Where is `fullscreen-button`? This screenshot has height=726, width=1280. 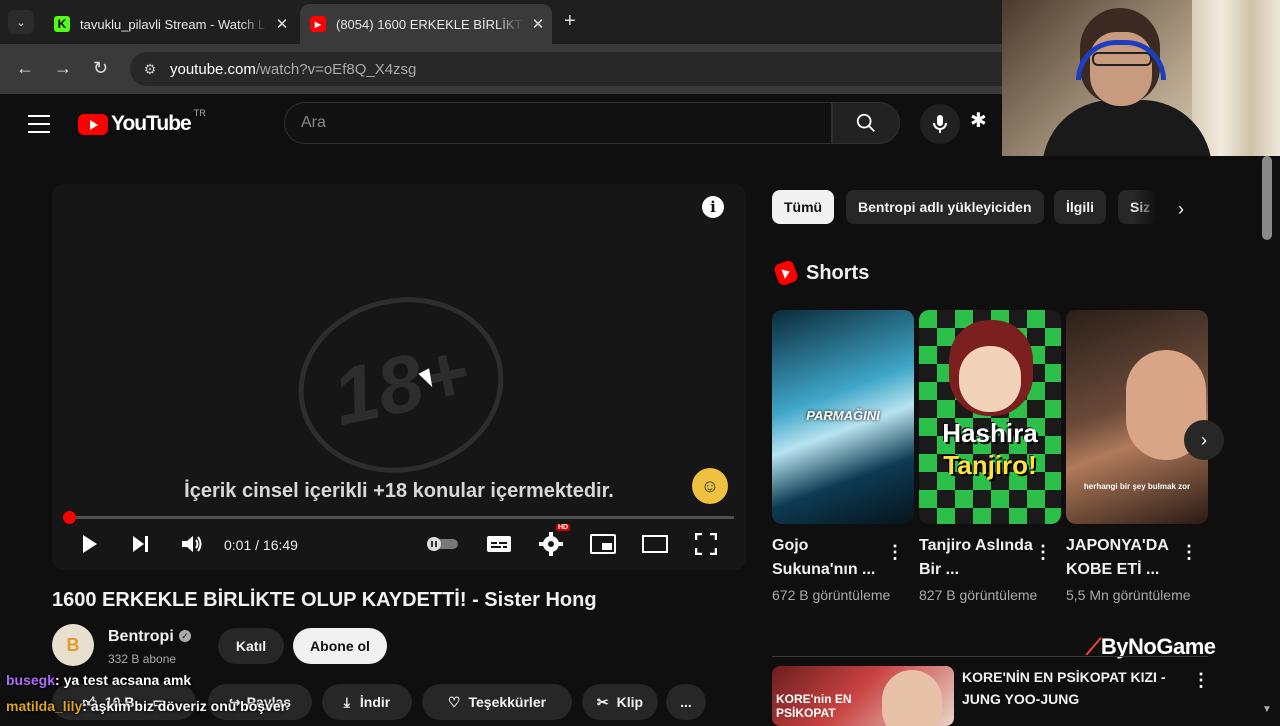
fullscreen-button is located at coordinates (706, 544).